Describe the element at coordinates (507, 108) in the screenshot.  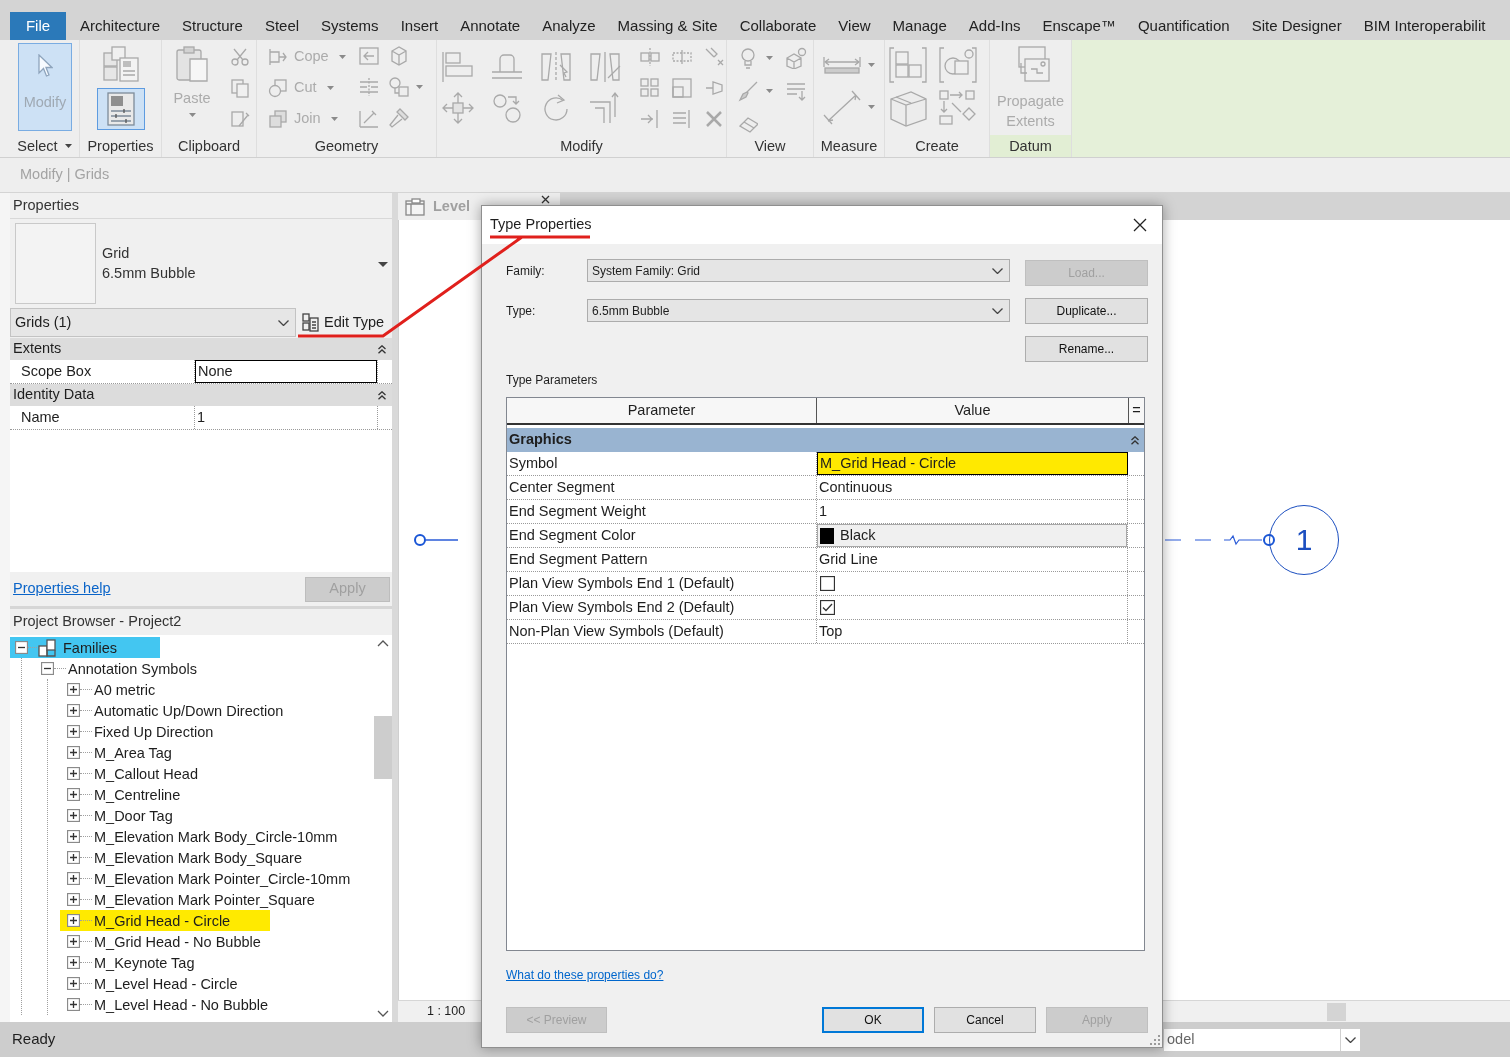
I see `circles-arrow-icon` at that location.